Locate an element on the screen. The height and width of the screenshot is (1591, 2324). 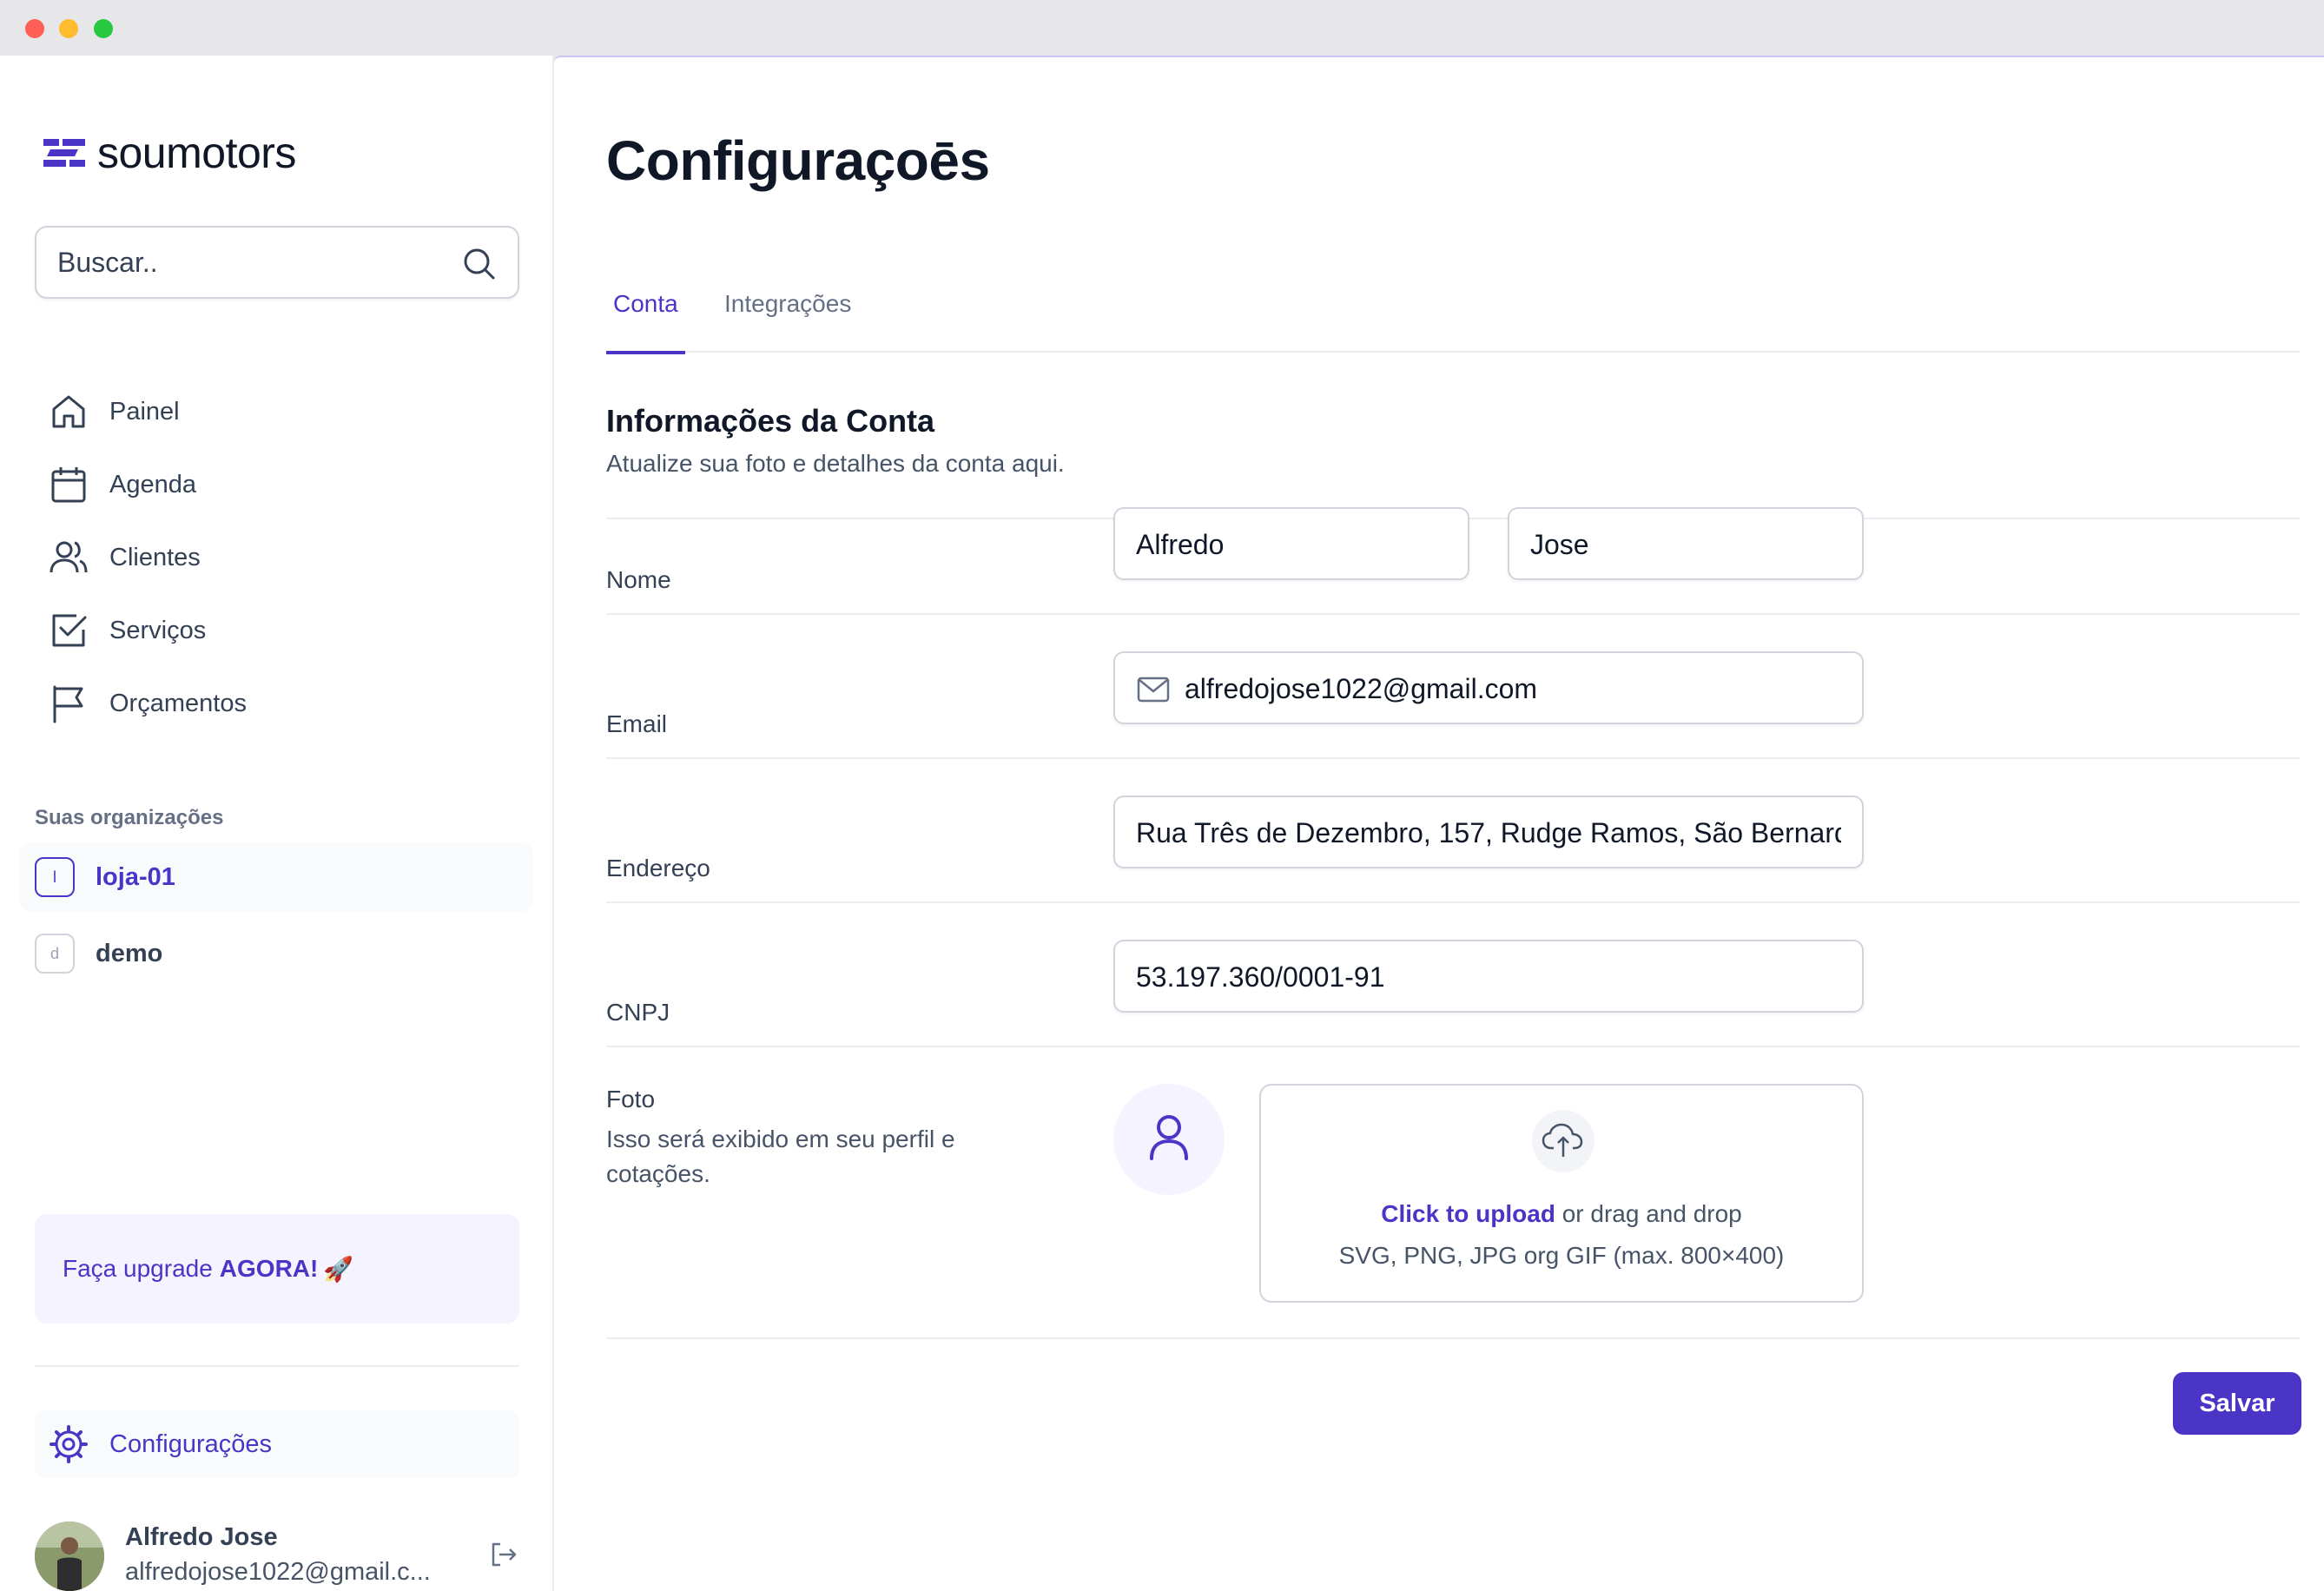
tab-bar: Conta Integrações is located at coordinates (1453, 309).